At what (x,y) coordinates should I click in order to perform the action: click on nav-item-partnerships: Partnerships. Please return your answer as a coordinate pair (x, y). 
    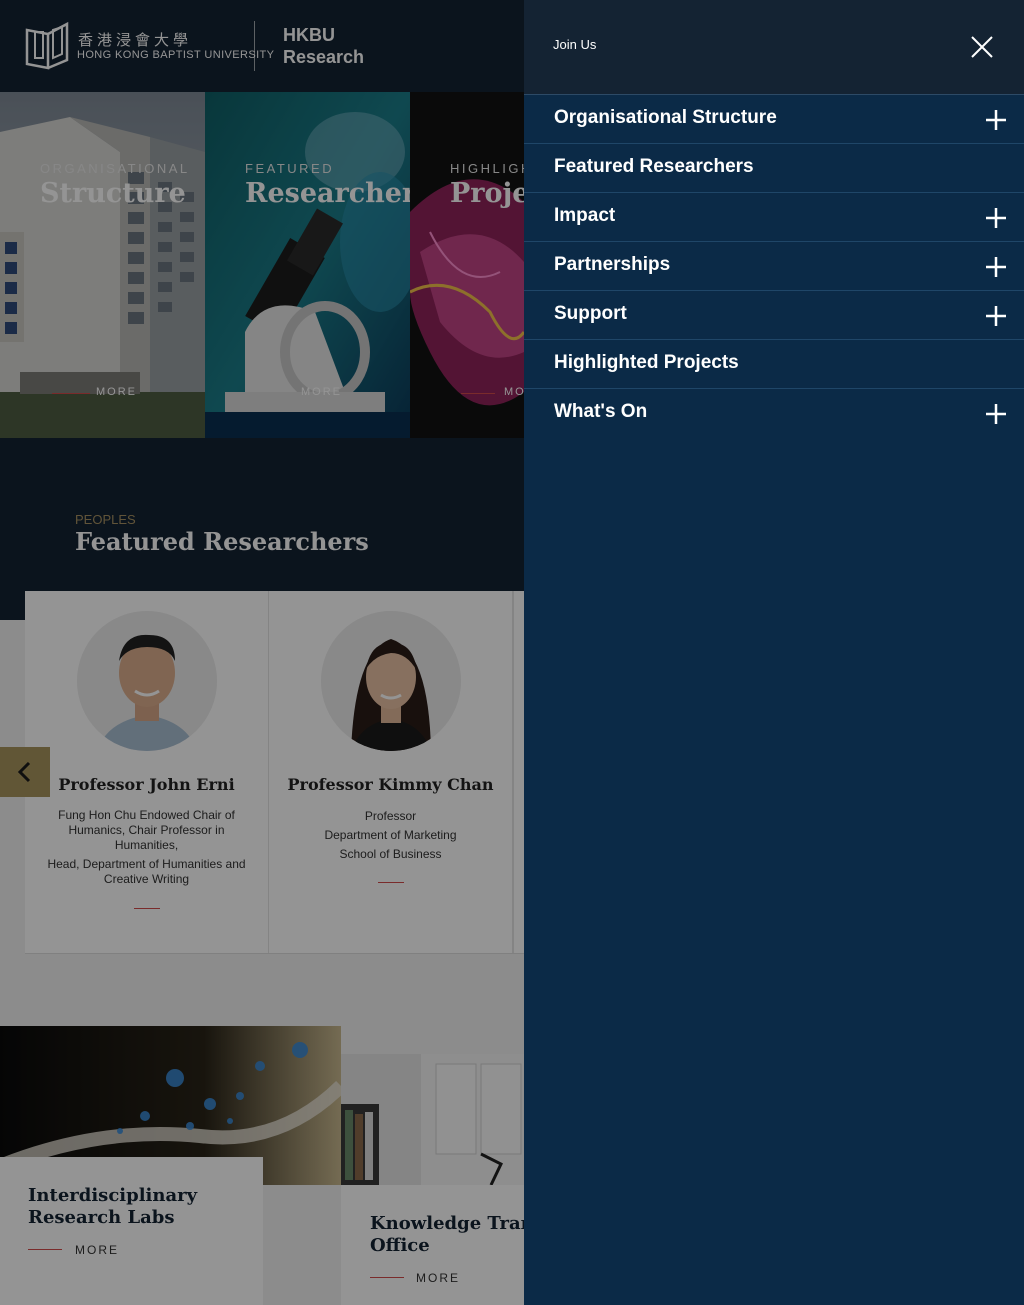
    Looking at the image, I should click on (774, 266).